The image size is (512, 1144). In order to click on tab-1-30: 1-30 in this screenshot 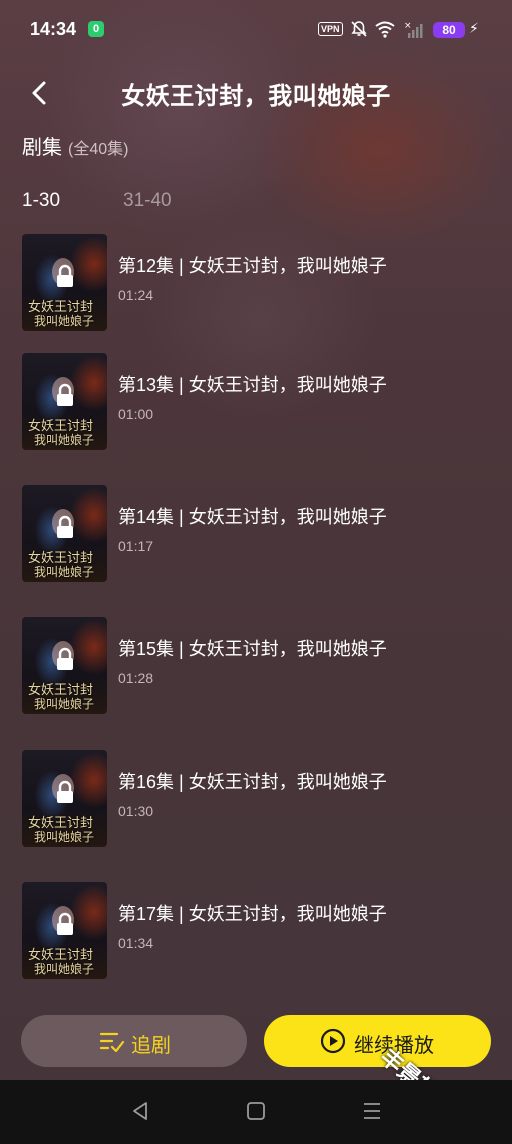, I will do `click(41, 201)`.